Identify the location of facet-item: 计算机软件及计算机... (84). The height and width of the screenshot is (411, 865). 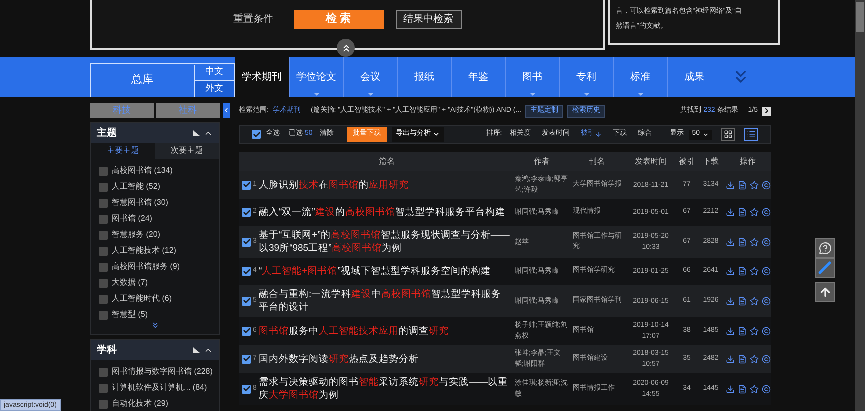
(160, 388).